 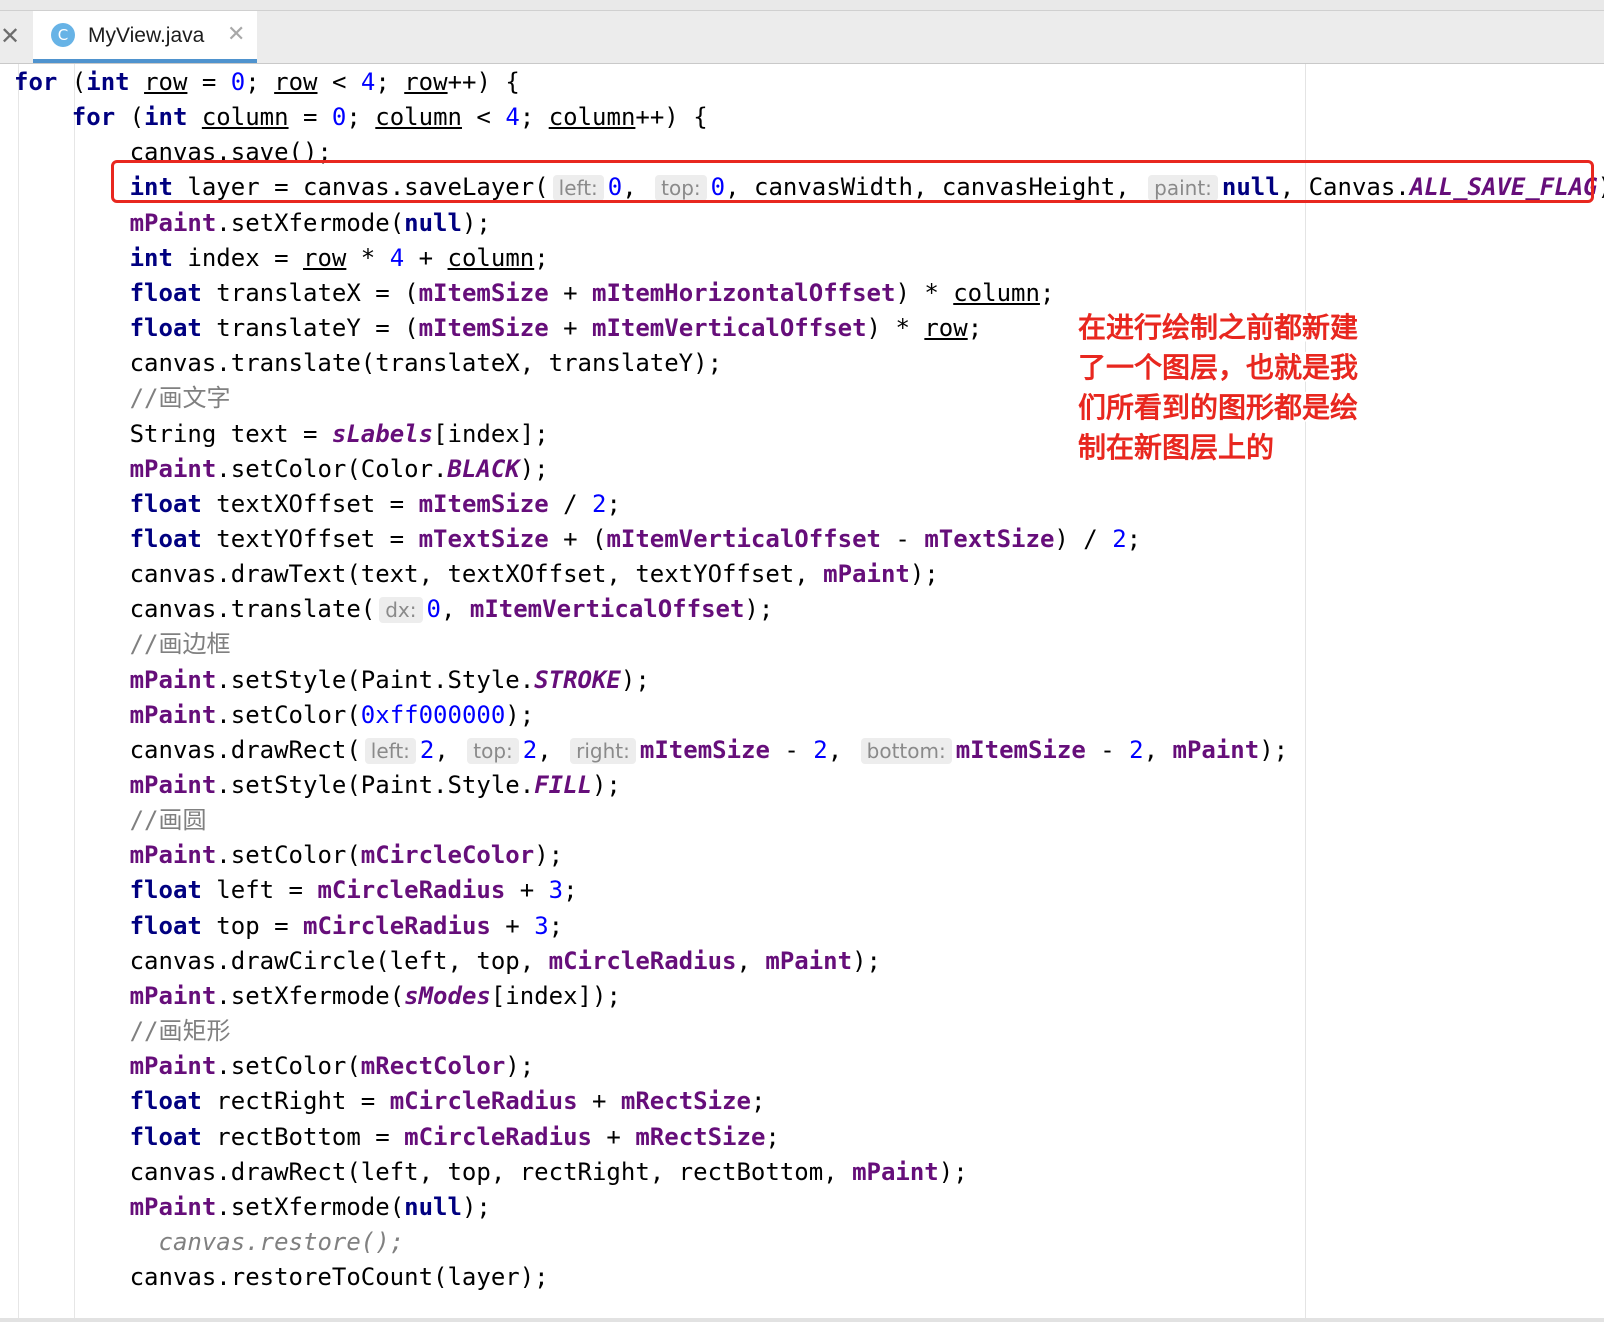 I want to click on code-token: ++) {, so click(x=483, y=82).